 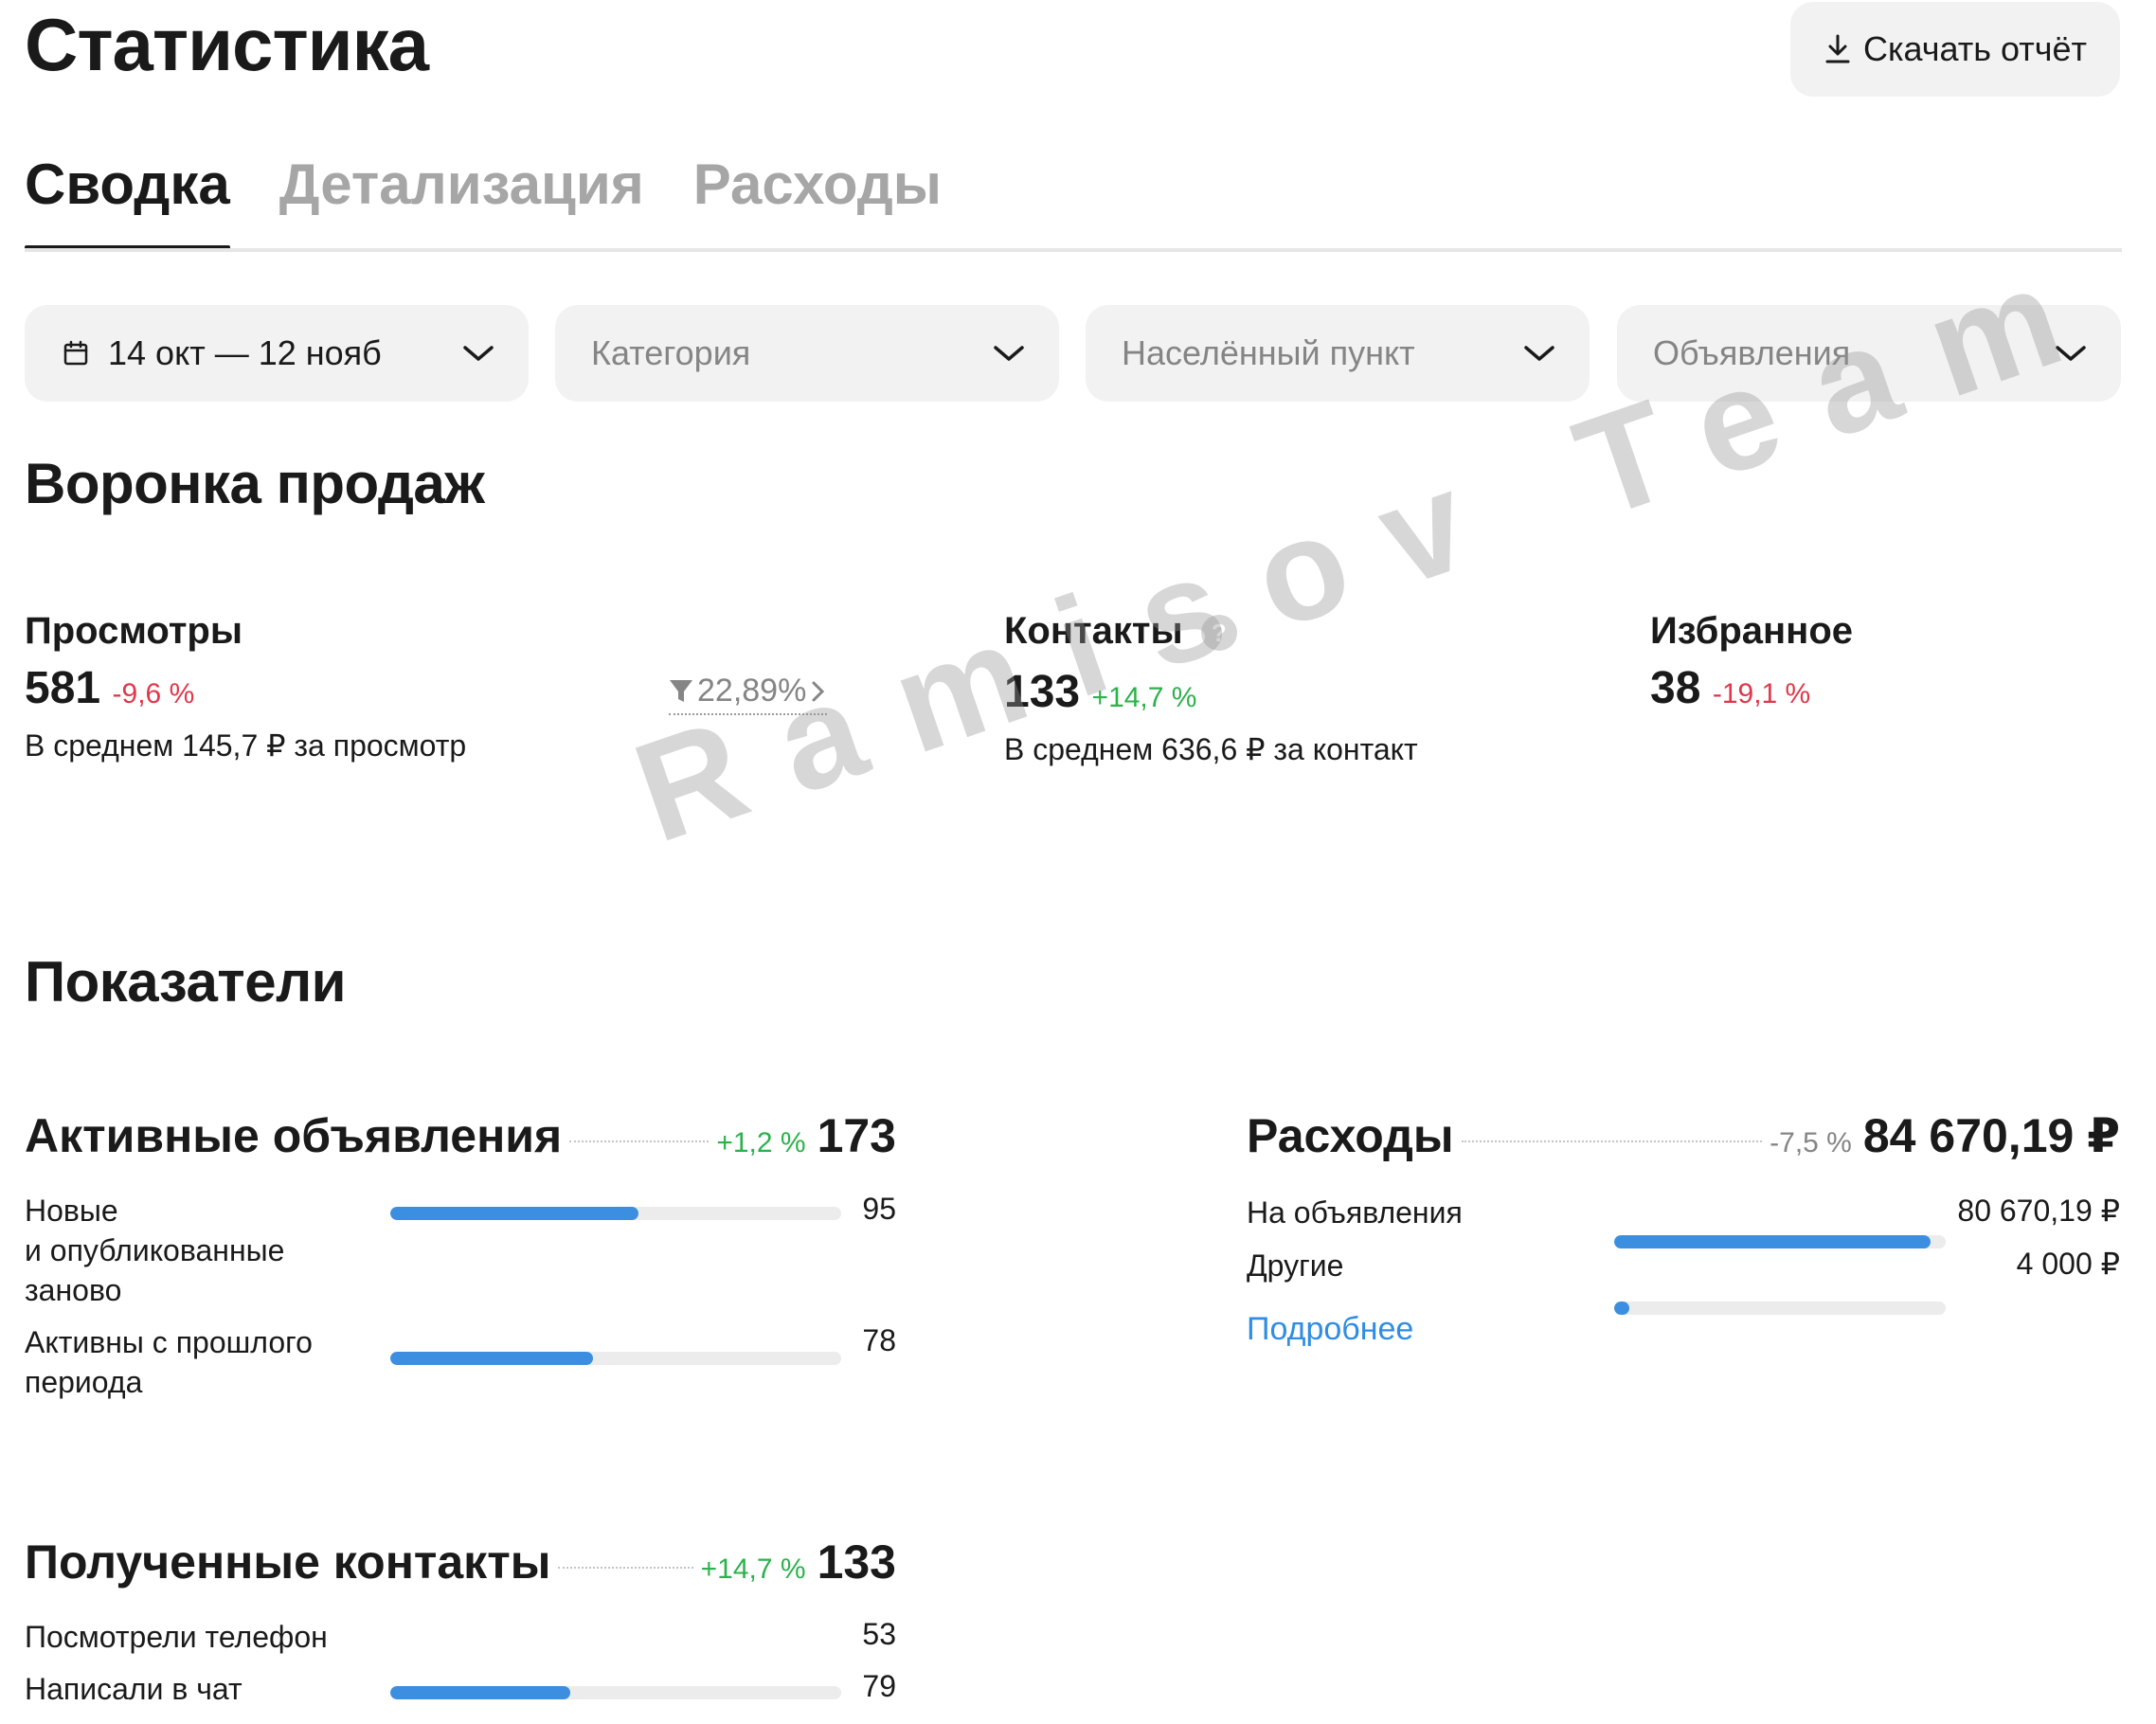 I want to click on active-ads-title: Активные объявления, so click(x=294, y=1135).